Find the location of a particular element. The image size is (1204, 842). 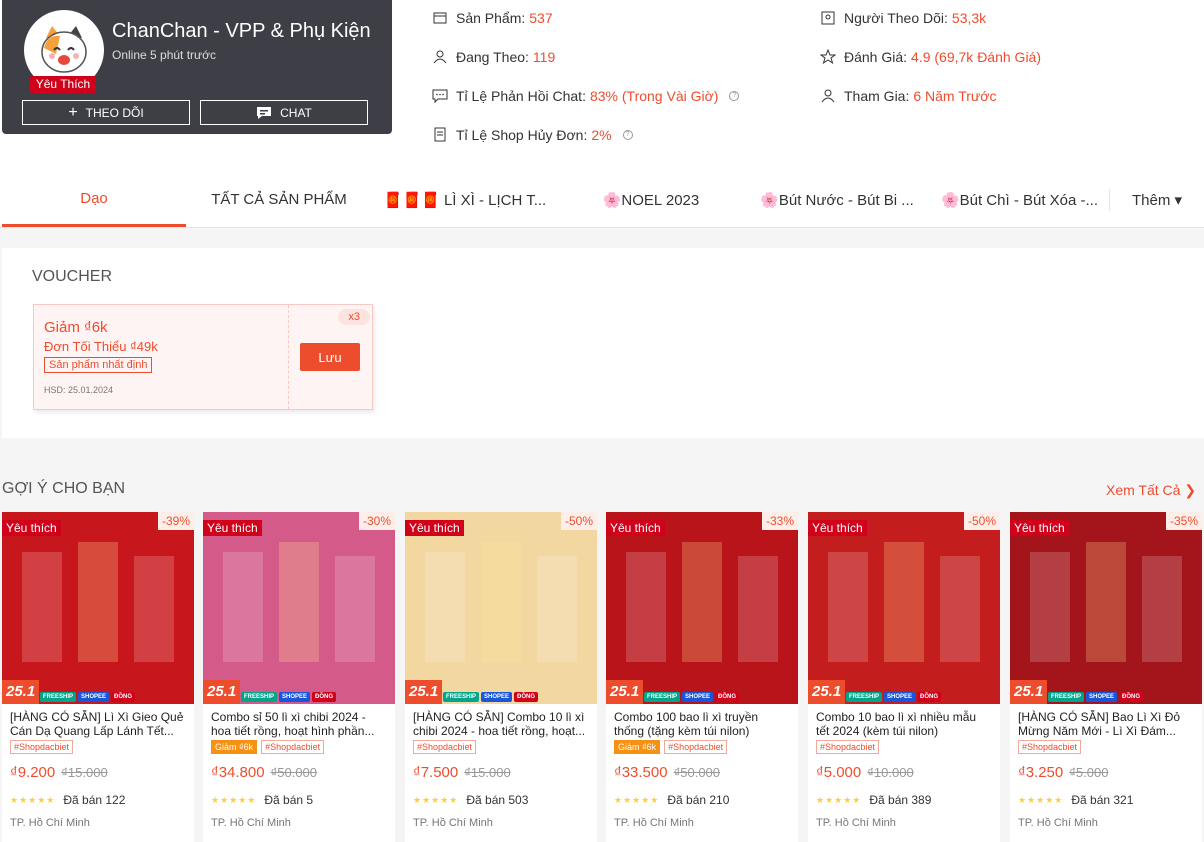

stat-label: Sản Phẩm: is located at coordinates (491, 18).